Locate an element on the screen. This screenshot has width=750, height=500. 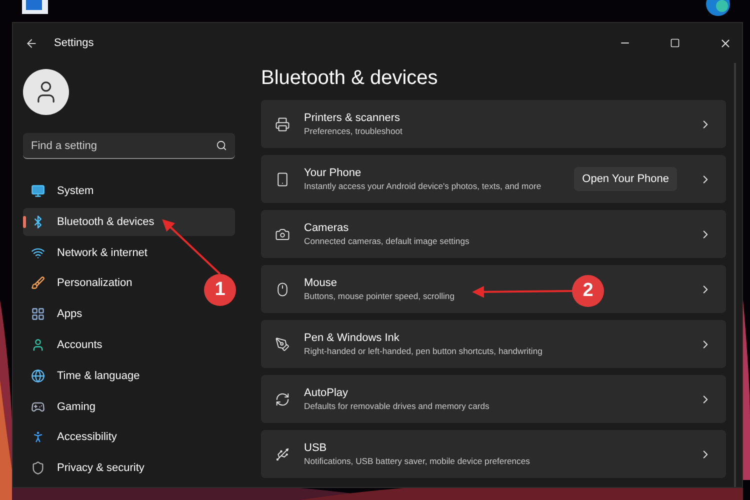
settings-card: AutoPlay Defaults for removable drives and memory cards is located at coordinates (493, 399).